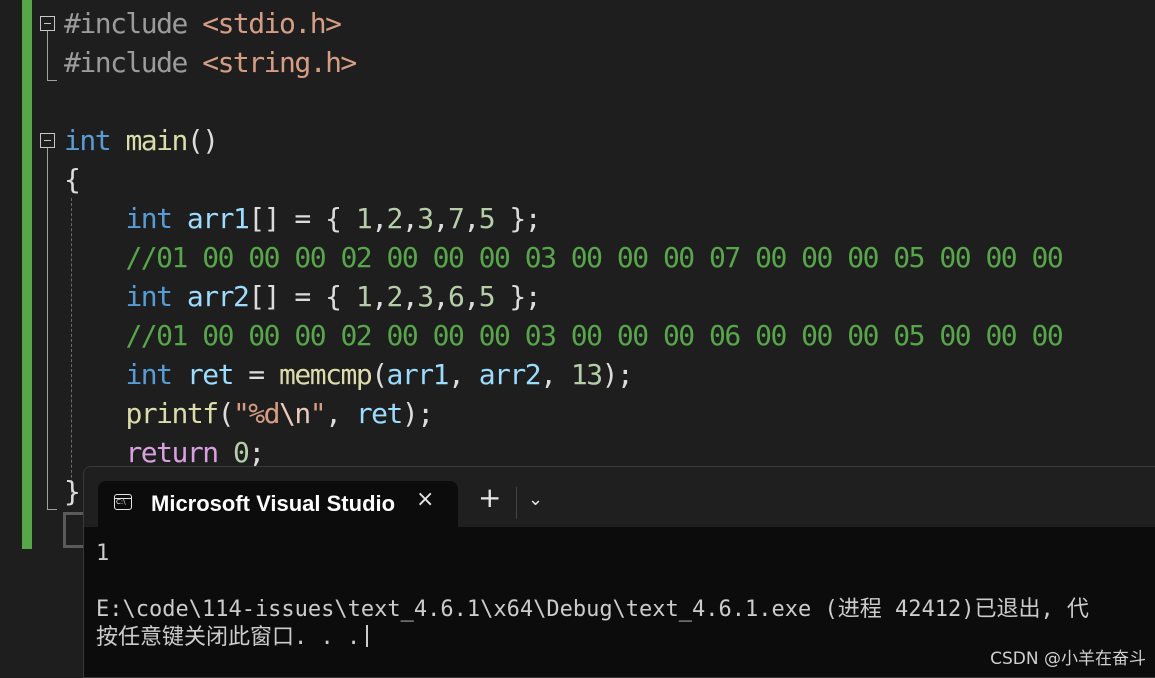 The width and height of the screenshot is (1155, 678). I want to click on code-line: int ret = memcmp(arr1, arr2, 13);, so click(349, 374).